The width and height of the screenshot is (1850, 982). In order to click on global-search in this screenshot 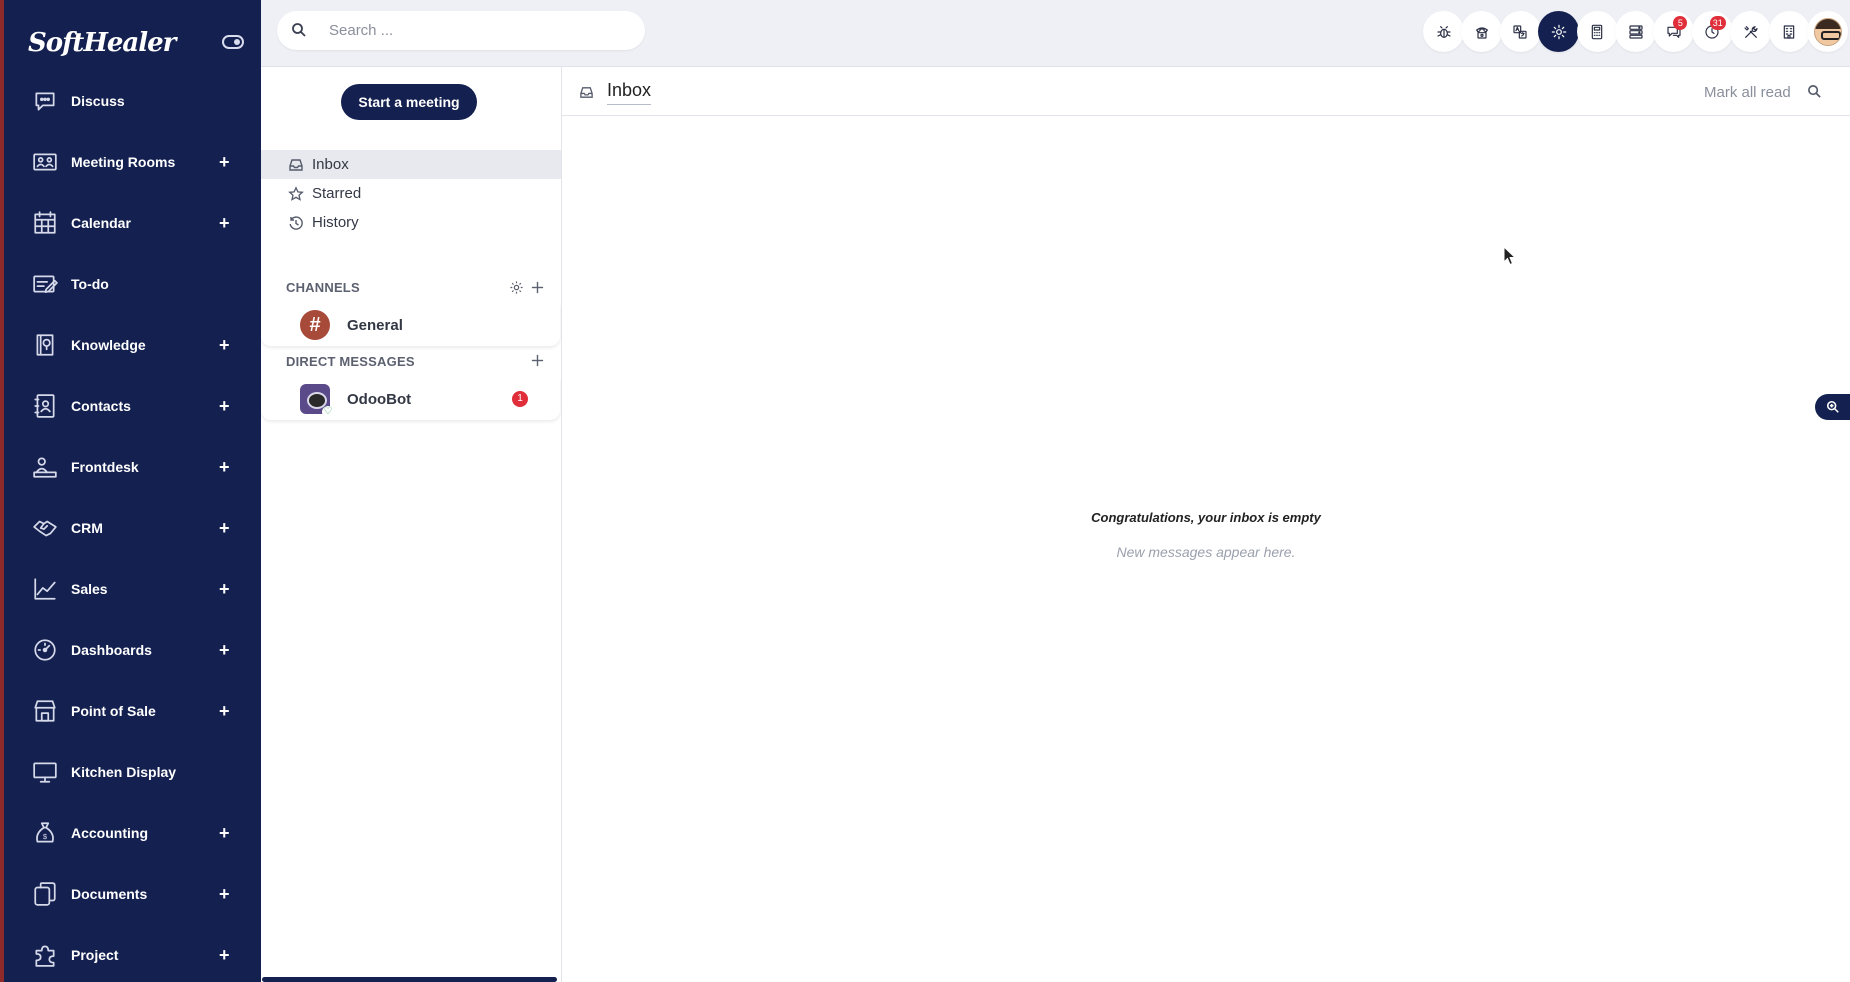, I will do `click(461, 30)`.